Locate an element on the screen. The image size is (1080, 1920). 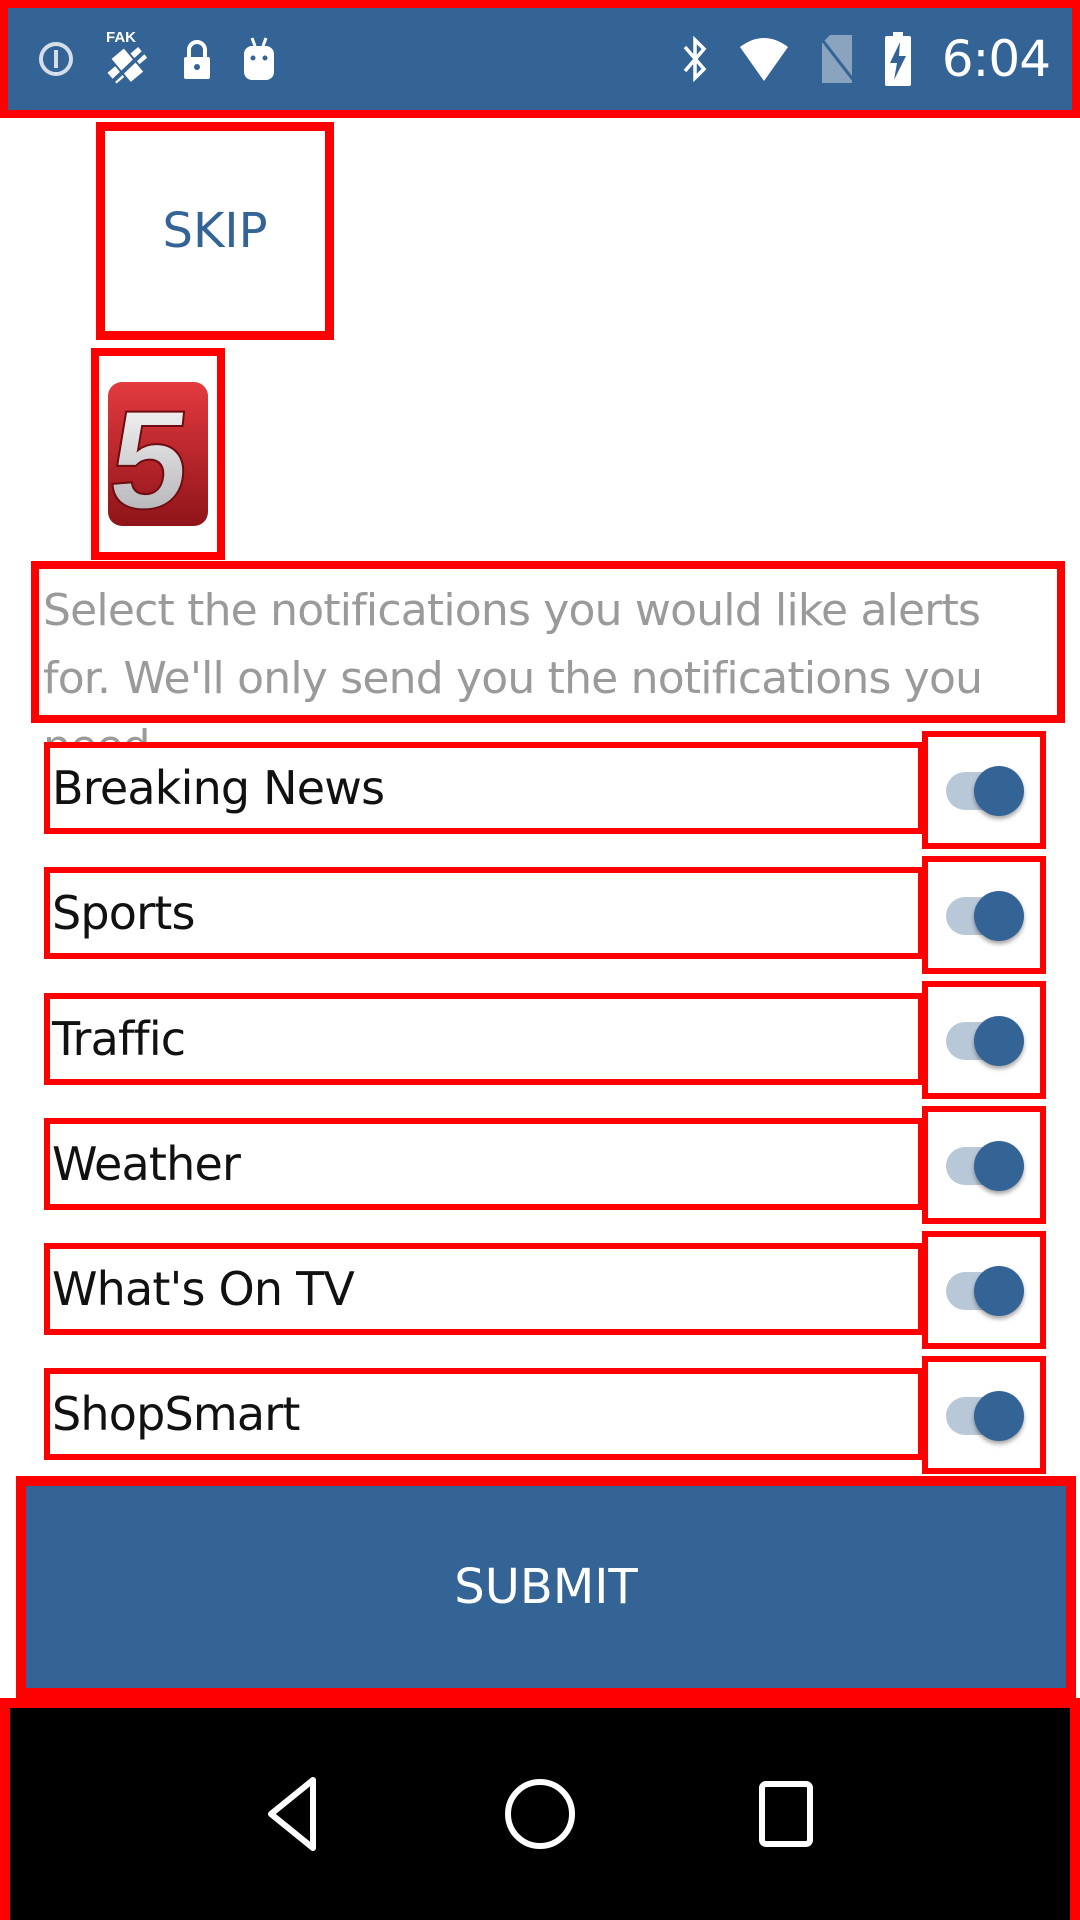
back-icon is located at coordinates (293, 1814).